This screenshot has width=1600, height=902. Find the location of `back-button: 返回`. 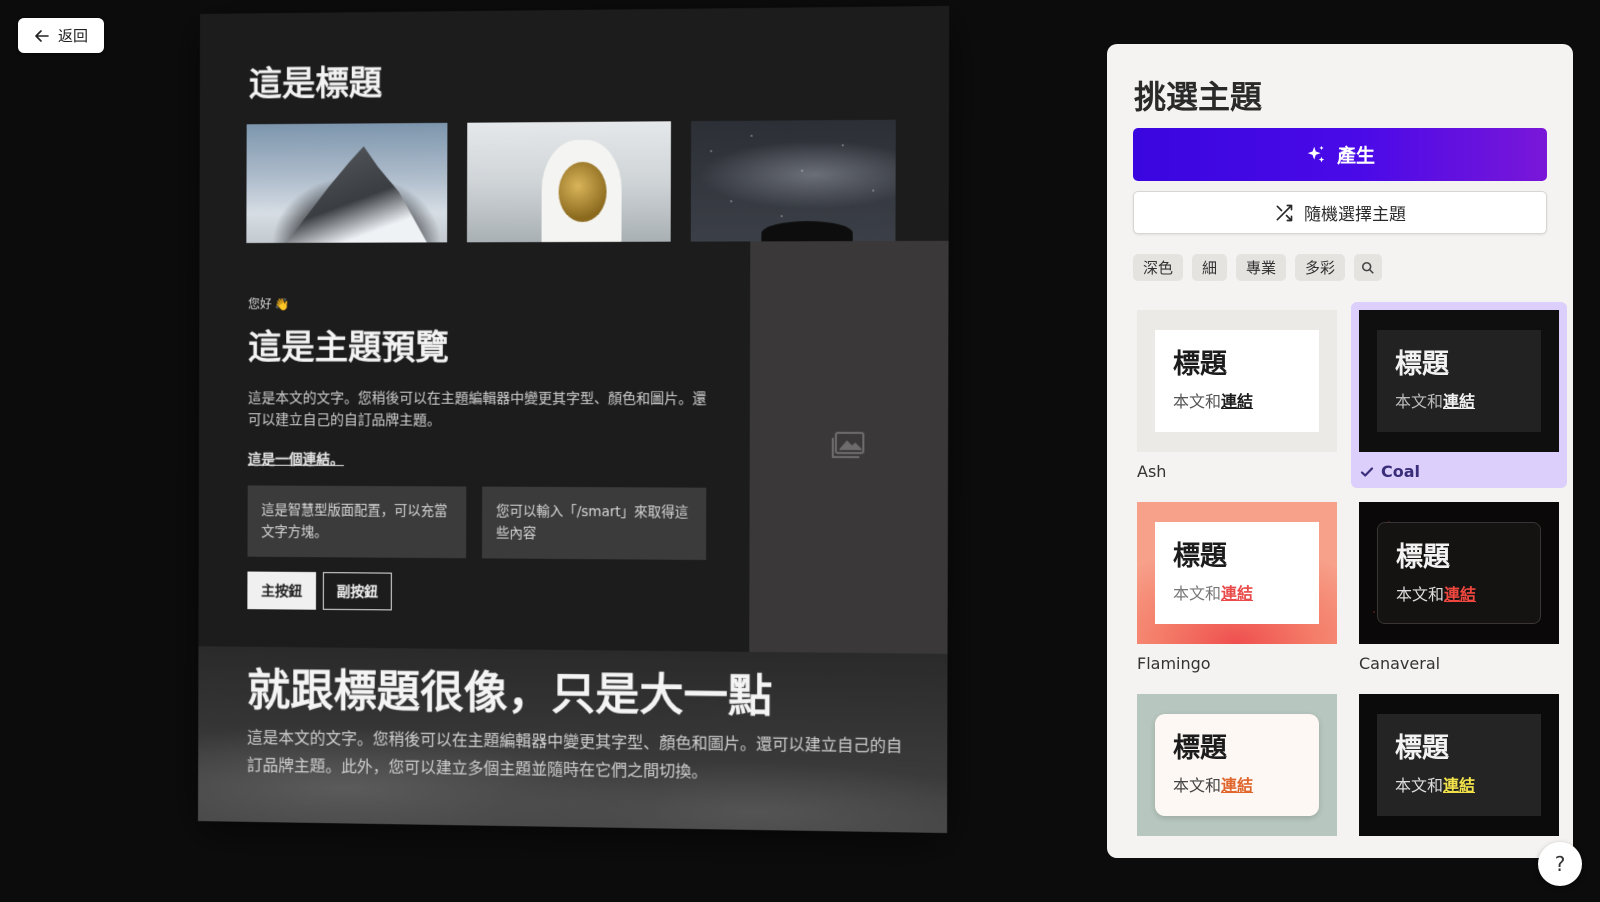

back-button: 返回 is located at coordinates (61, 35).